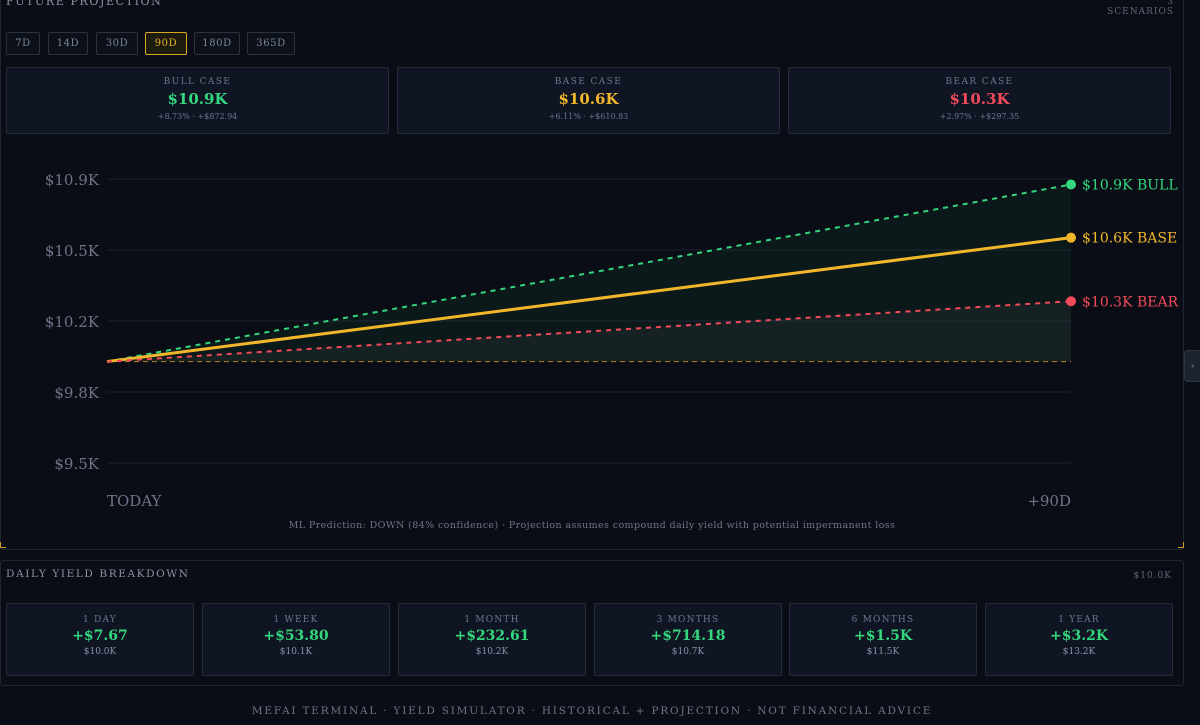 Image resolution: width=1200 pixels, height=725 pixels. I want to click on yield-principal: $10.0K, so click(1152, 576).